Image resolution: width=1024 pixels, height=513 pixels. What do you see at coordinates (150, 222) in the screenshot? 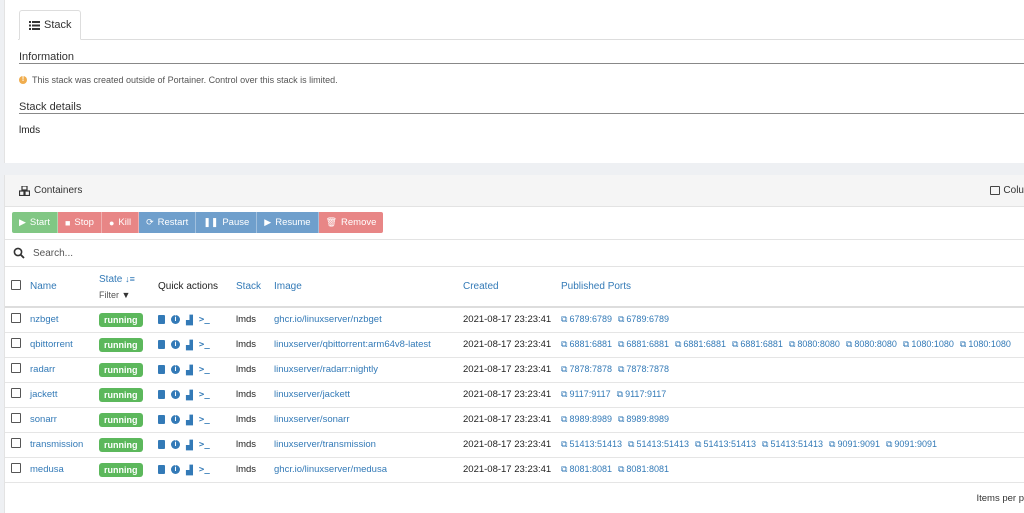
I see `refresh-icon: ⟳` at bounding box center [150, 222].